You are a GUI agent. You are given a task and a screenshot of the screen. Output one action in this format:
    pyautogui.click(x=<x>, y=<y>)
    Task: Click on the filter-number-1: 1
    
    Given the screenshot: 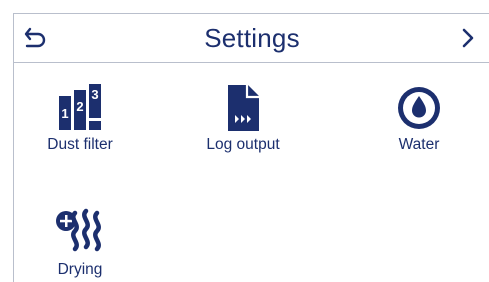 What is the action you would take?
    pyautogui.click(x=64, y=113)
    